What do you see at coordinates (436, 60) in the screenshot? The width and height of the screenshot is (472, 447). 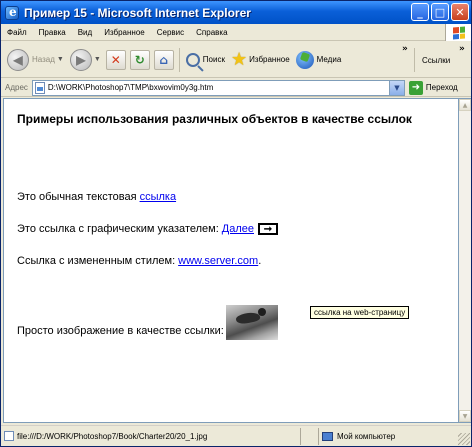 I see `links-label: Ссылки` at bounding box center [436, 60].